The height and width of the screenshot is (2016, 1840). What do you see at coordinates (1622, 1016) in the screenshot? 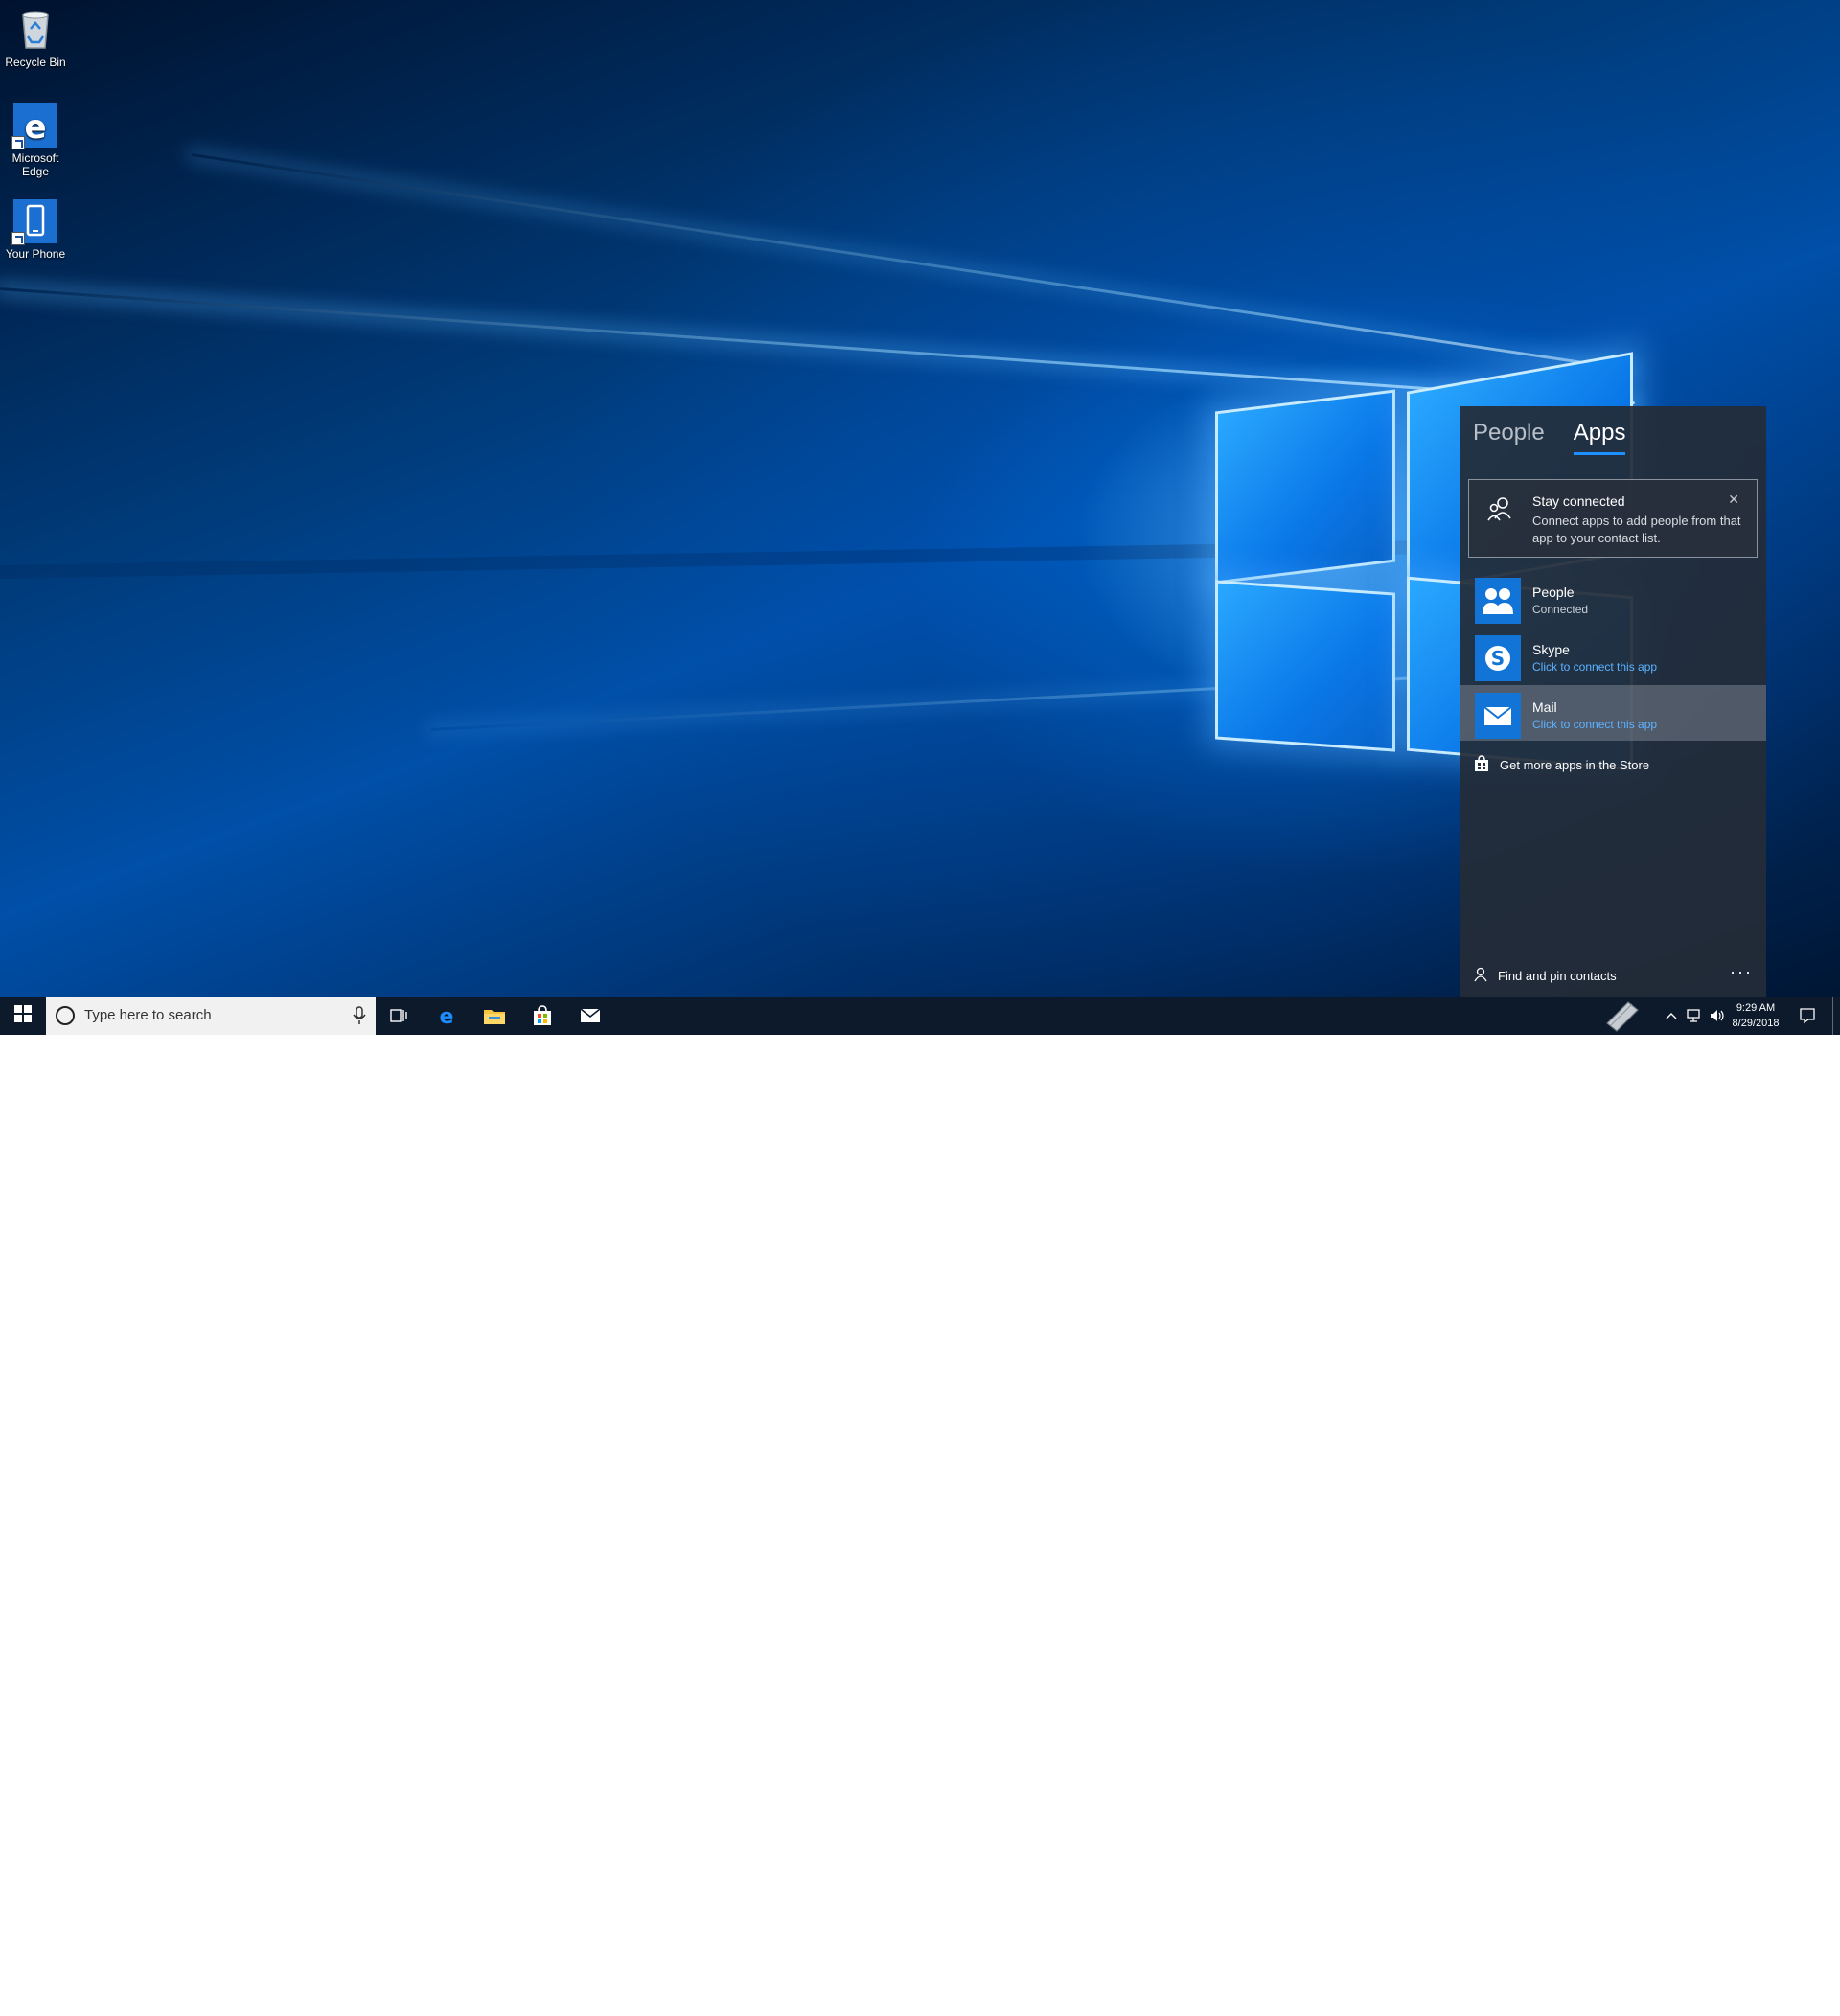
I see `people-taskbar-icon` at bounding box center [1622, 1016].